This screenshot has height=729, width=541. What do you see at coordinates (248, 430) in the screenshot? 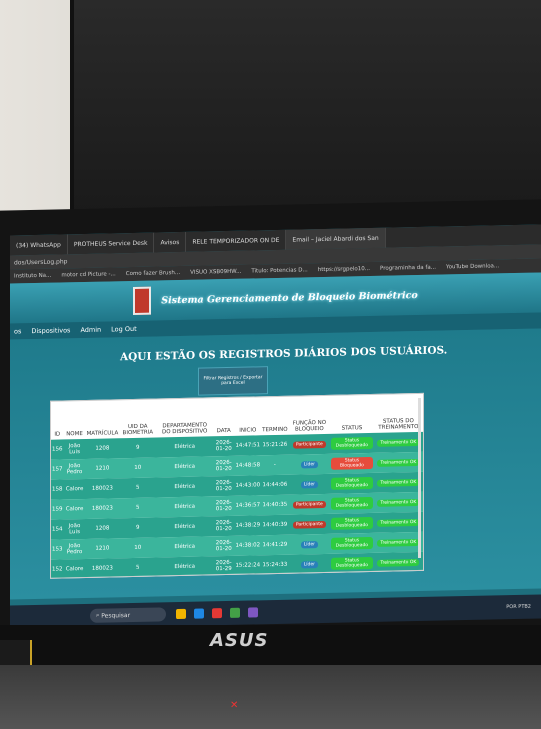
I see `column-header: INICIO` at bounding box center [248, 430].